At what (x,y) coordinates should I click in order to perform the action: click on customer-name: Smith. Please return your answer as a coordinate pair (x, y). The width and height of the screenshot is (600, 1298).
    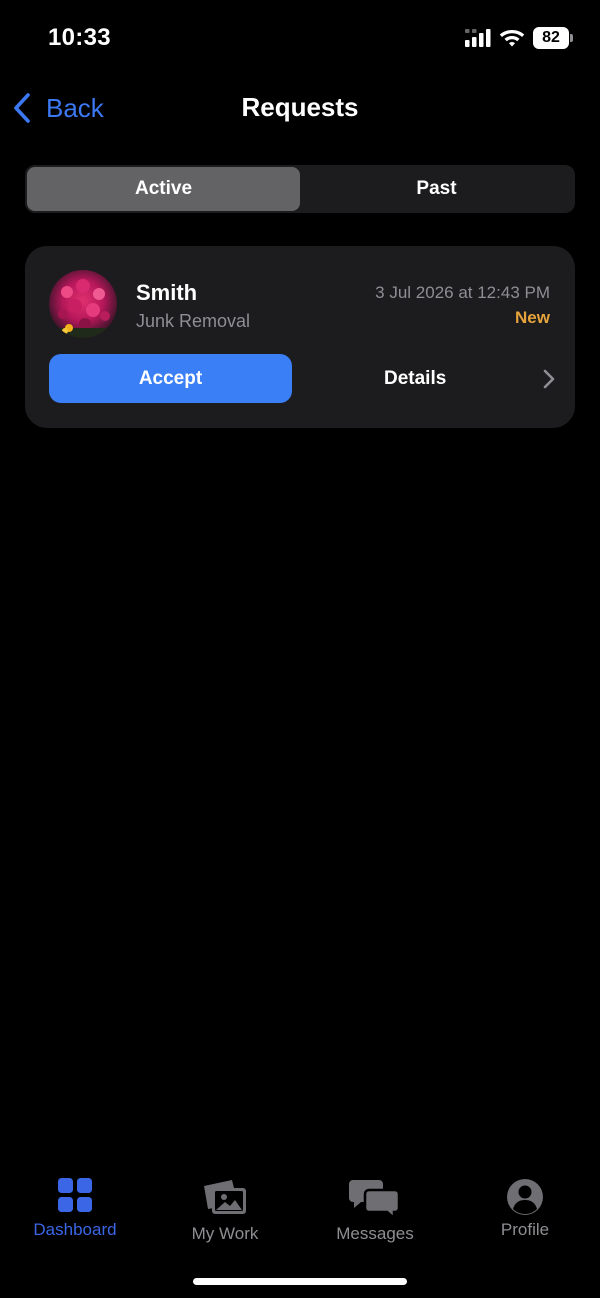
    Looking at the image, I should click on (167, 292).